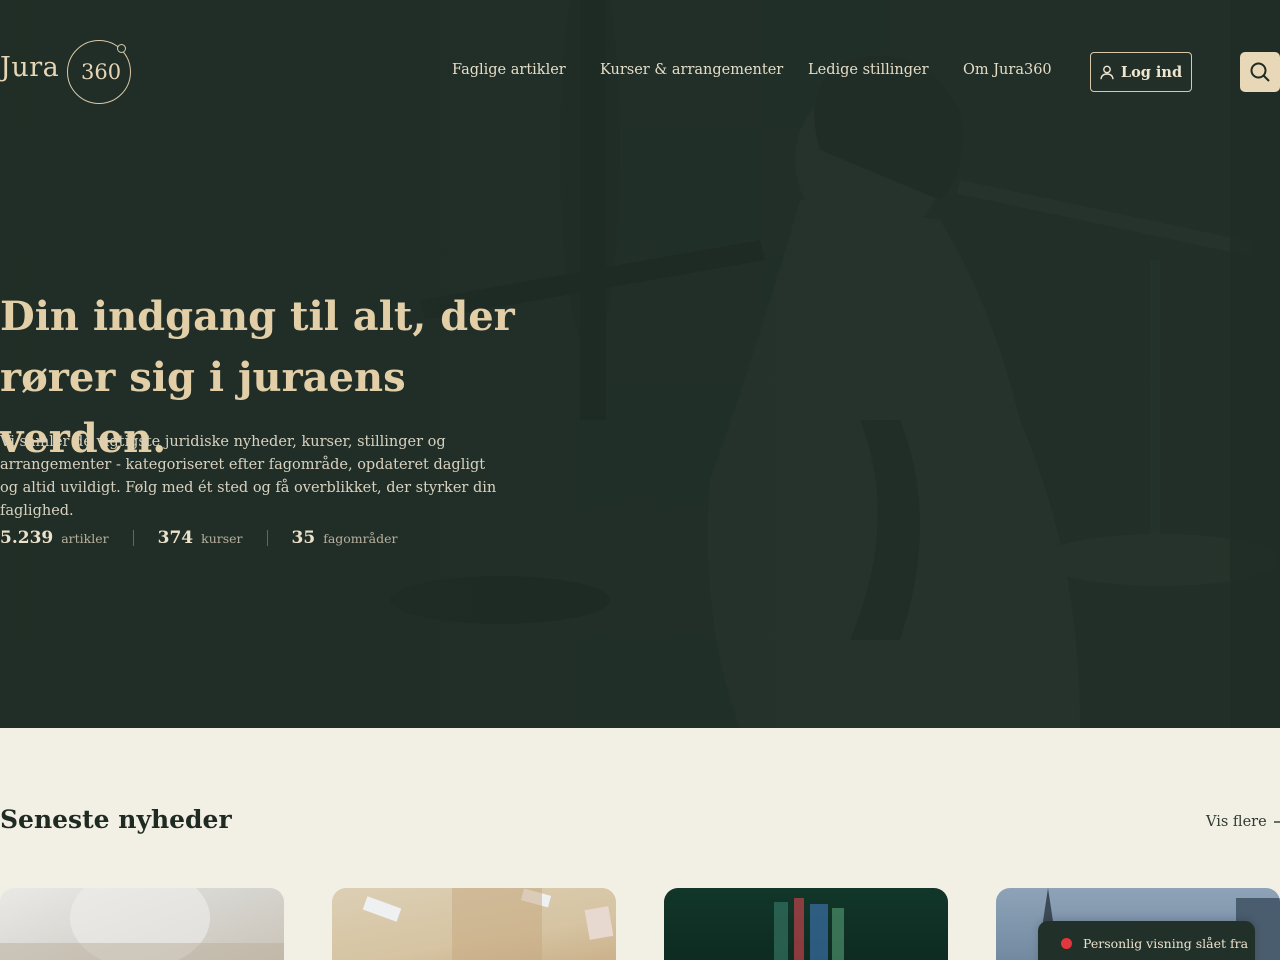  I want to click on logo-dot-icon, so click(121, 48).